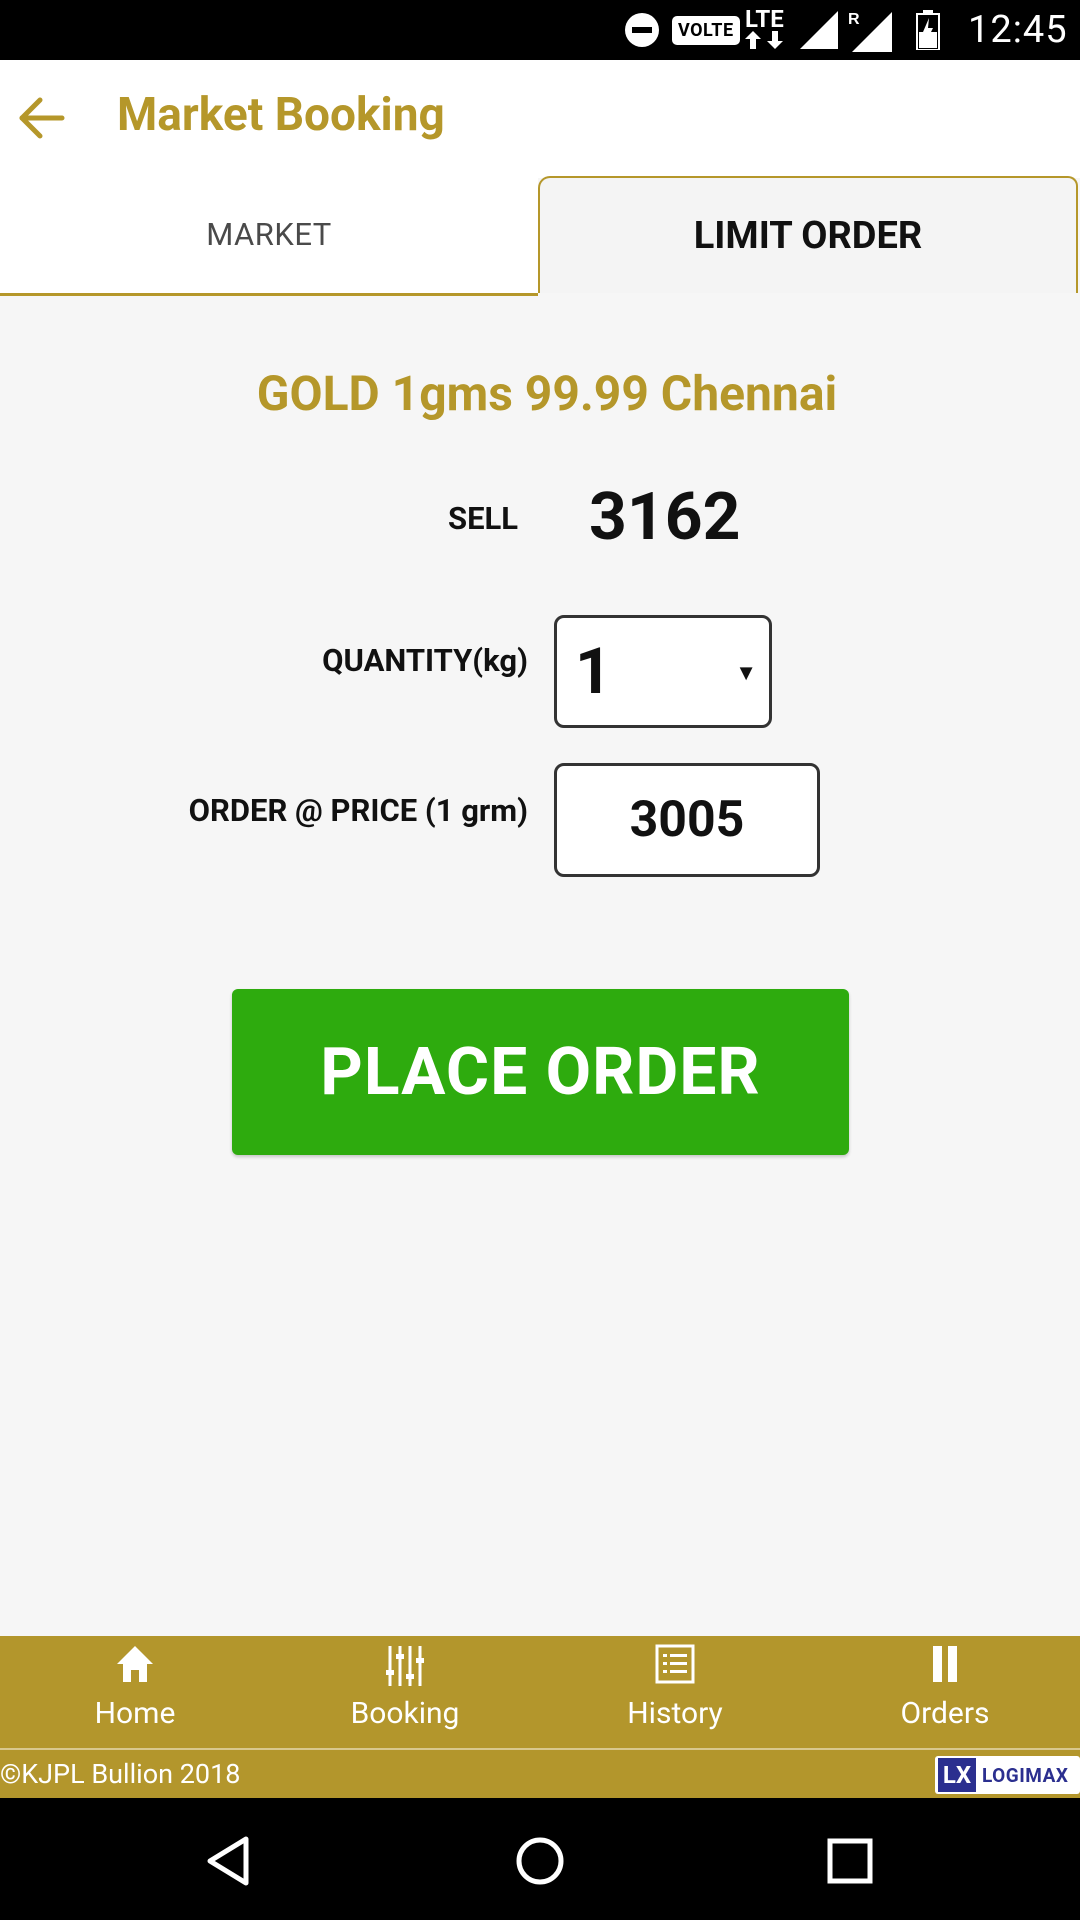 The width and height of the screenshot is (1080, 1920). I want to click on nav-home: Home, so click(135, 1692).